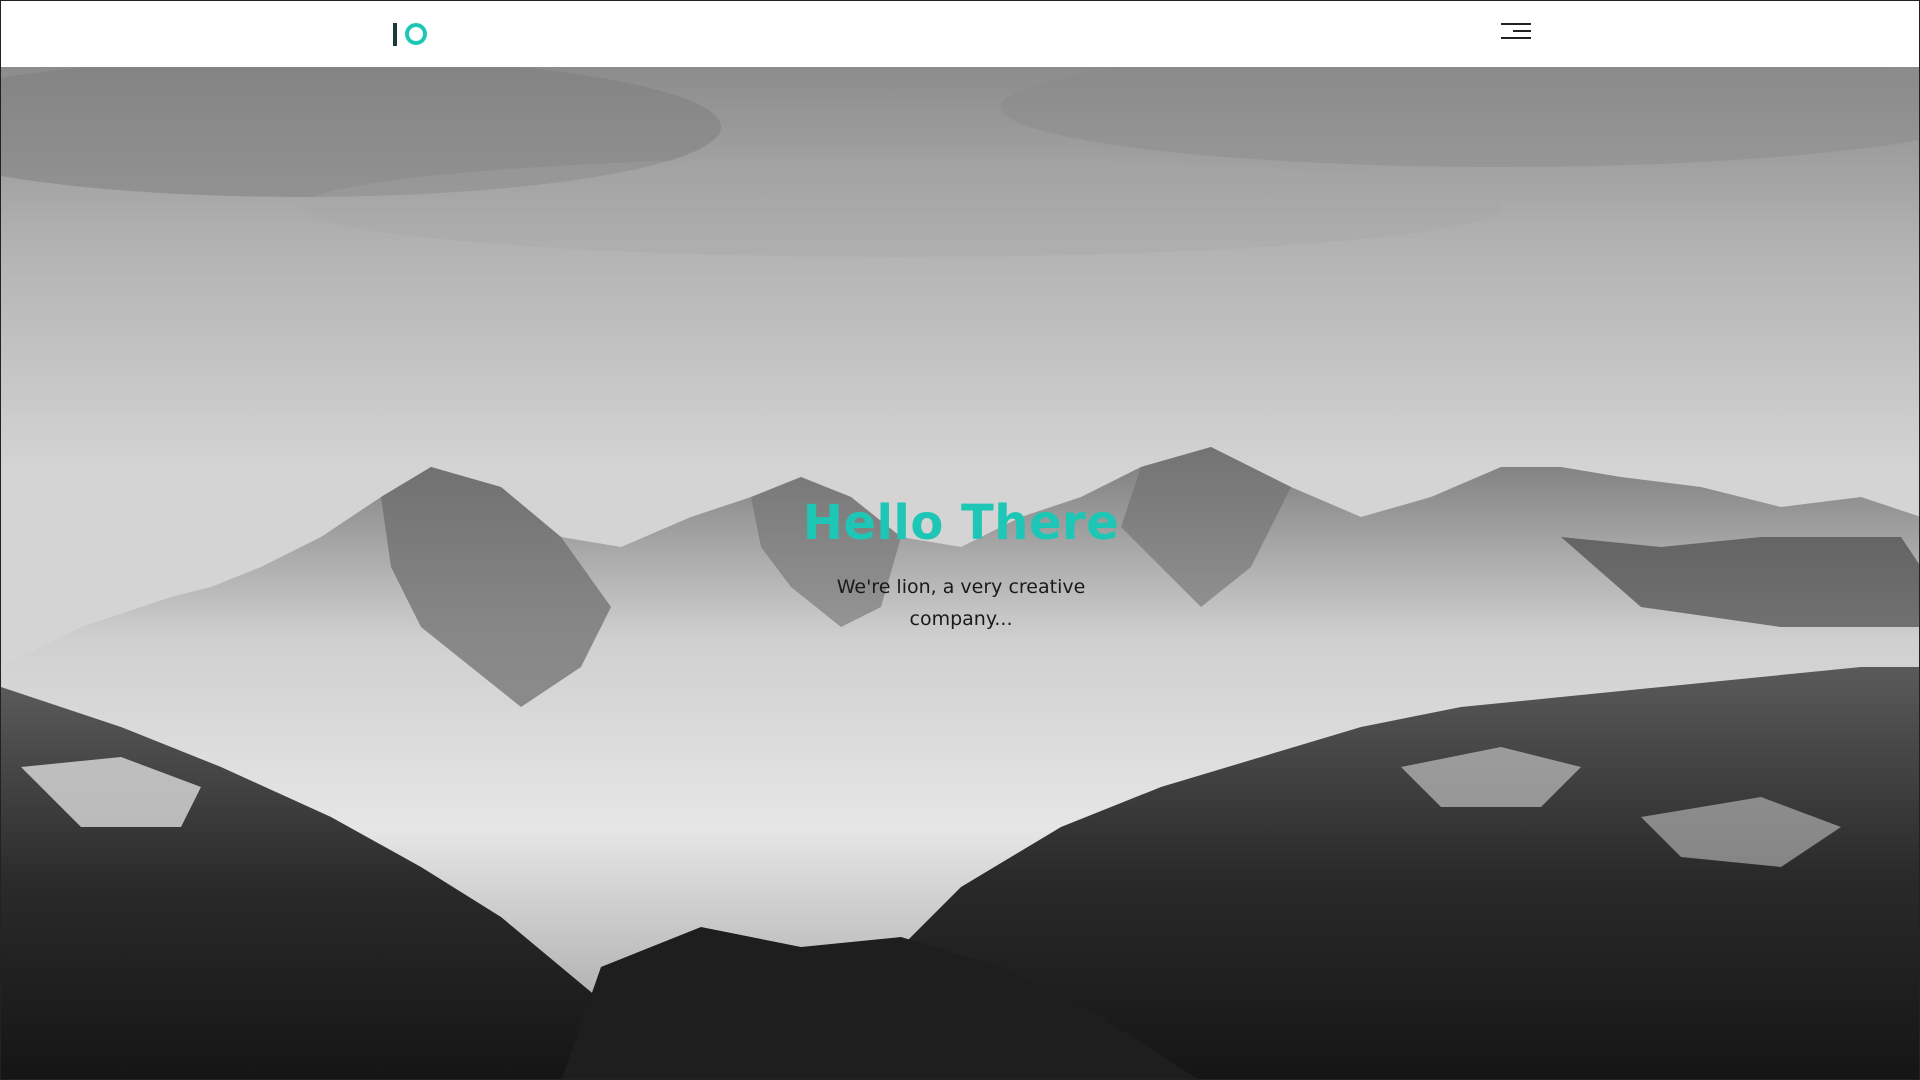 The height and width of the screenshot is (1080, 1920). I want to click on hamburger-menu-icon, so click(1515, 32).